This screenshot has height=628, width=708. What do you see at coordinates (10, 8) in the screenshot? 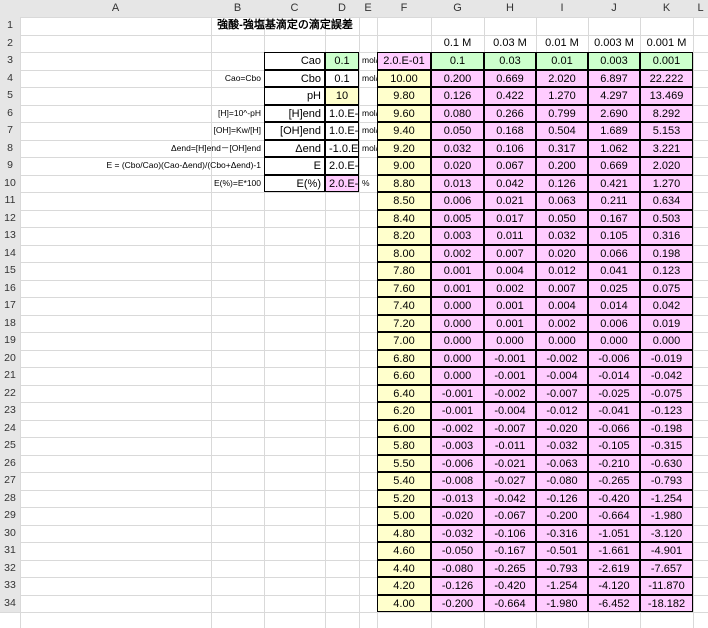
I see `select-all-corner` at bounding box center [10, 8].